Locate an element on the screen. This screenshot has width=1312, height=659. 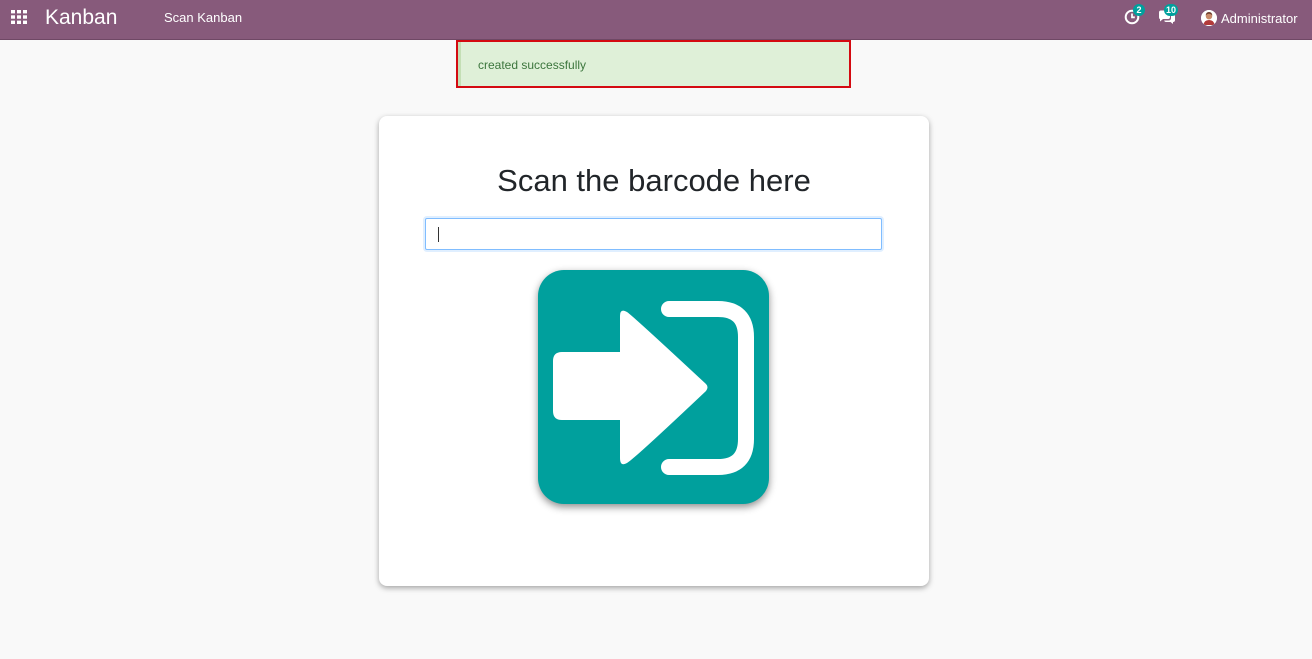
messages-button: 10 is located at coordinates (1168, 16).